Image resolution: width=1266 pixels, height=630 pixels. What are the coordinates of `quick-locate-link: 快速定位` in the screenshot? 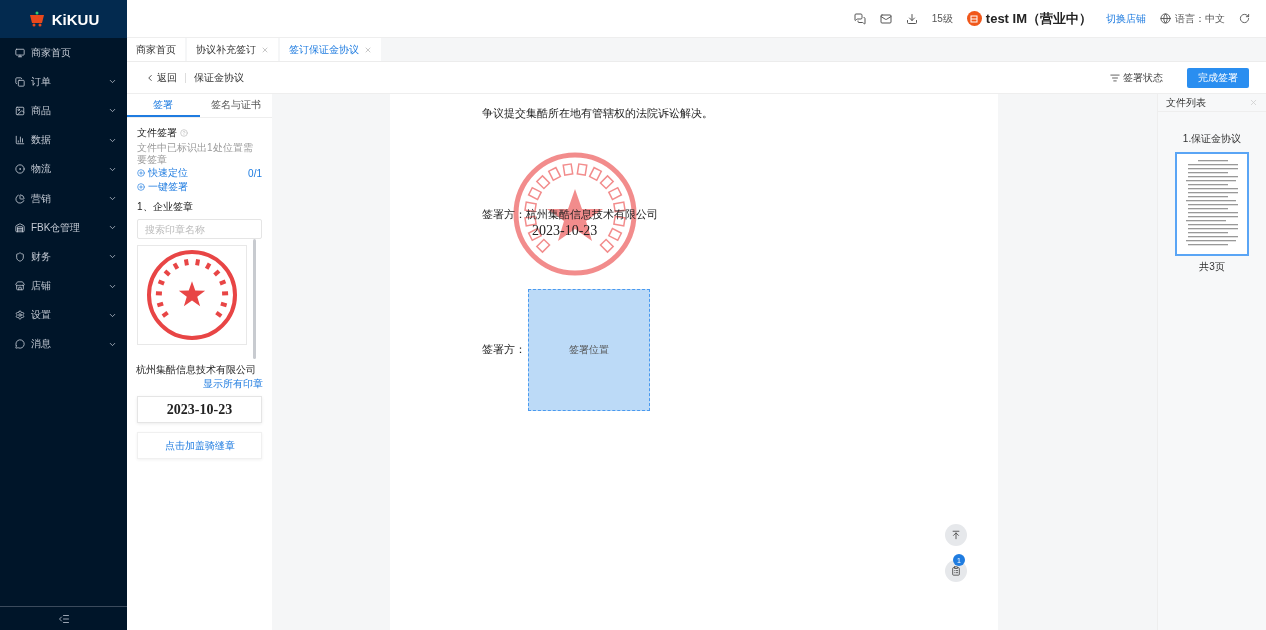 It's located at (168, 173).